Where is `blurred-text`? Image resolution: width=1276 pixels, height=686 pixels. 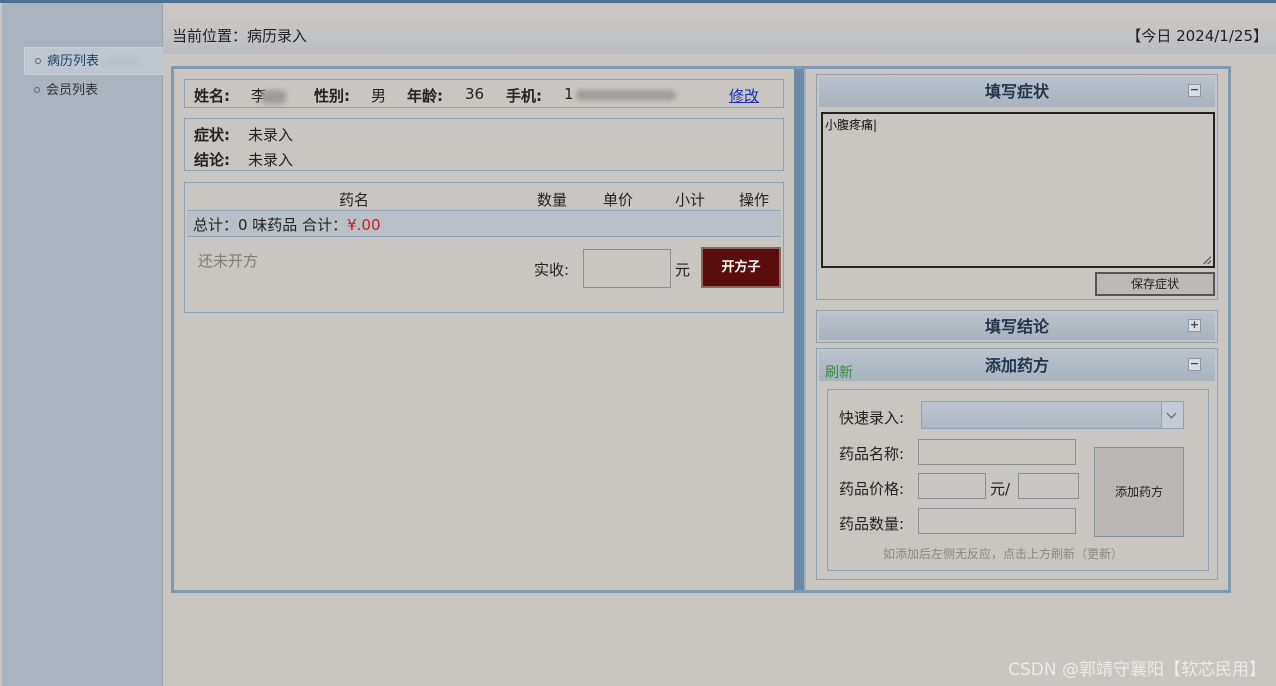 blurred-text is located at coordinates (122, 61).